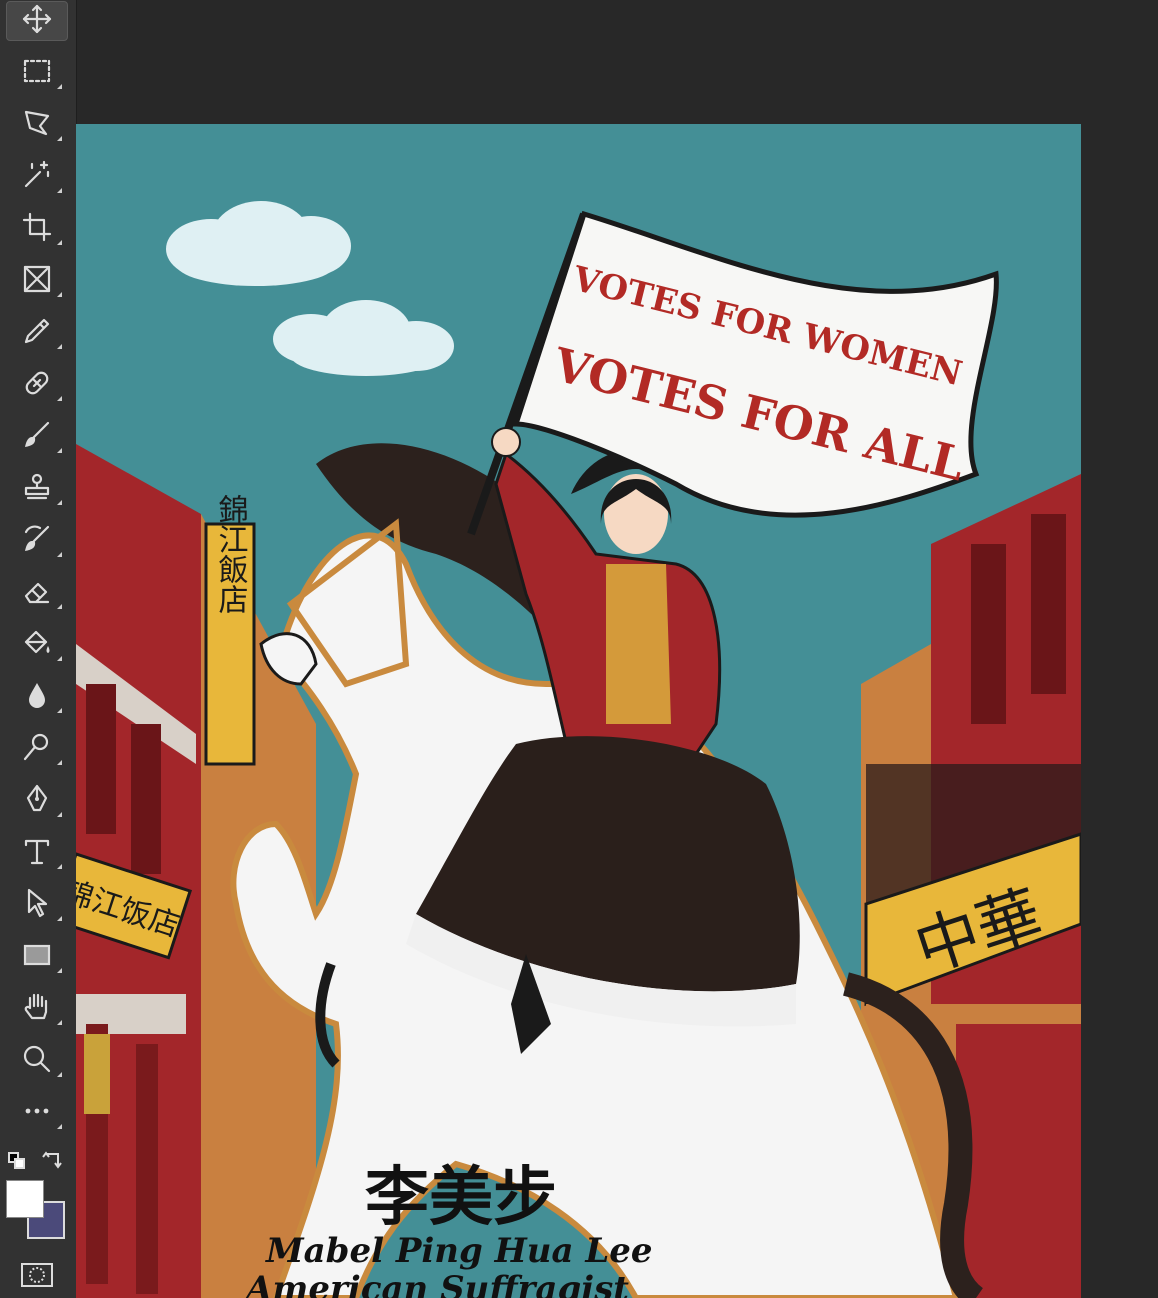 This screenshot has height=1298, width=1158. I want to click on eraser-icon, so click(37, 593).